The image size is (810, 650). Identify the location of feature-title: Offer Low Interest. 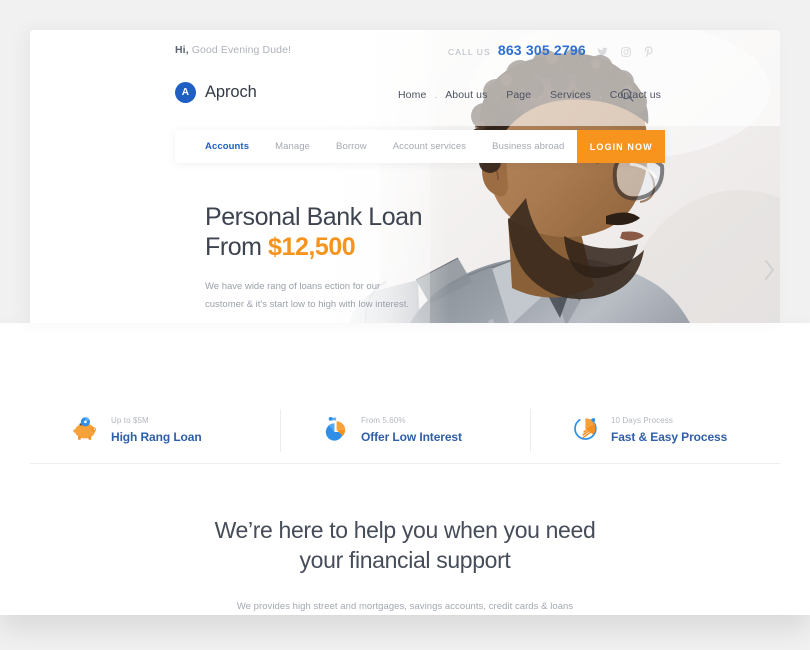
(411, 436).